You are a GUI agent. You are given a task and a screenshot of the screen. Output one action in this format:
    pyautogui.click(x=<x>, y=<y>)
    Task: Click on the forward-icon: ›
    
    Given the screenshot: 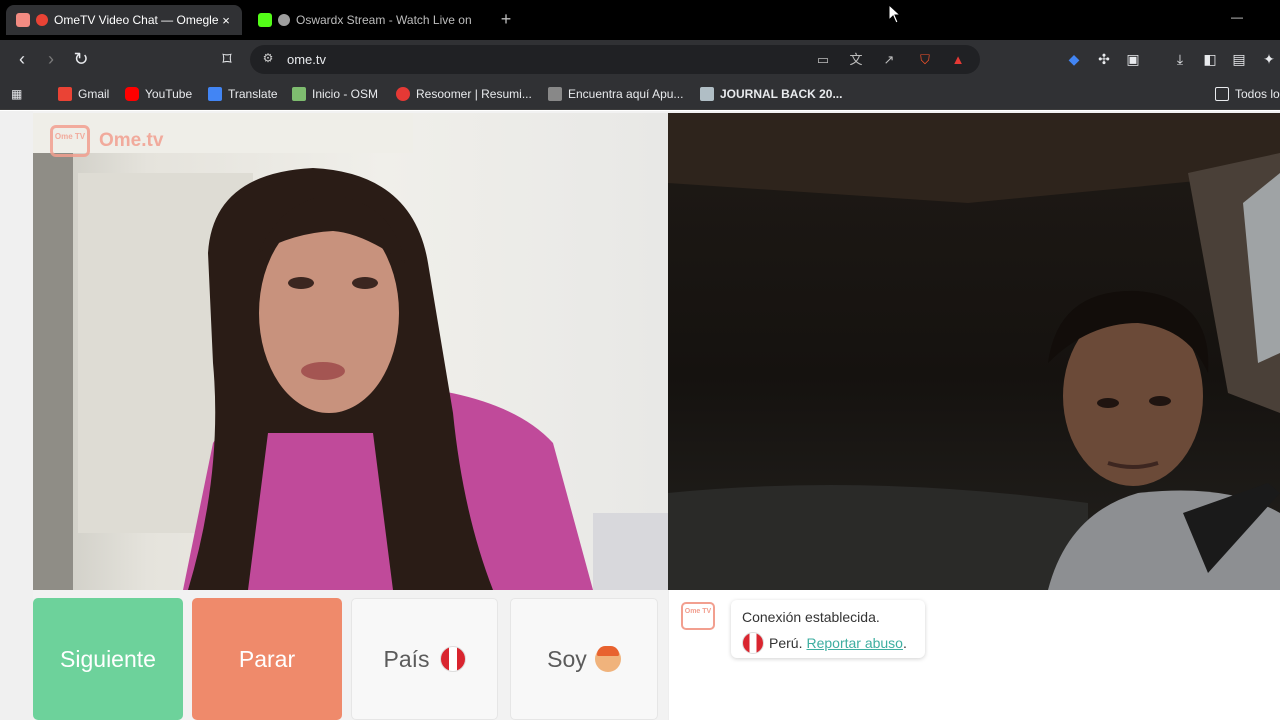 What is the action you would take?
    pyautogui.click(x=51, y=59)
    